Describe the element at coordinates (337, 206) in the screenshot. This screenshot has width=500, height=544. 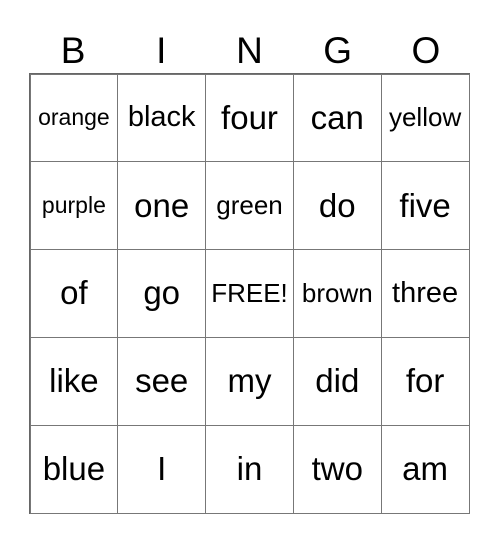
I see `bingo-cell: do` at that location.